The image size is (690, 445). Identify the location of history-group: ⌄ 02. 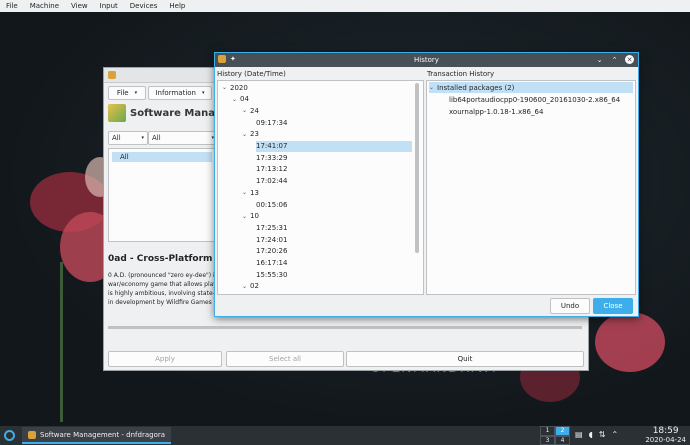
(250, 286).